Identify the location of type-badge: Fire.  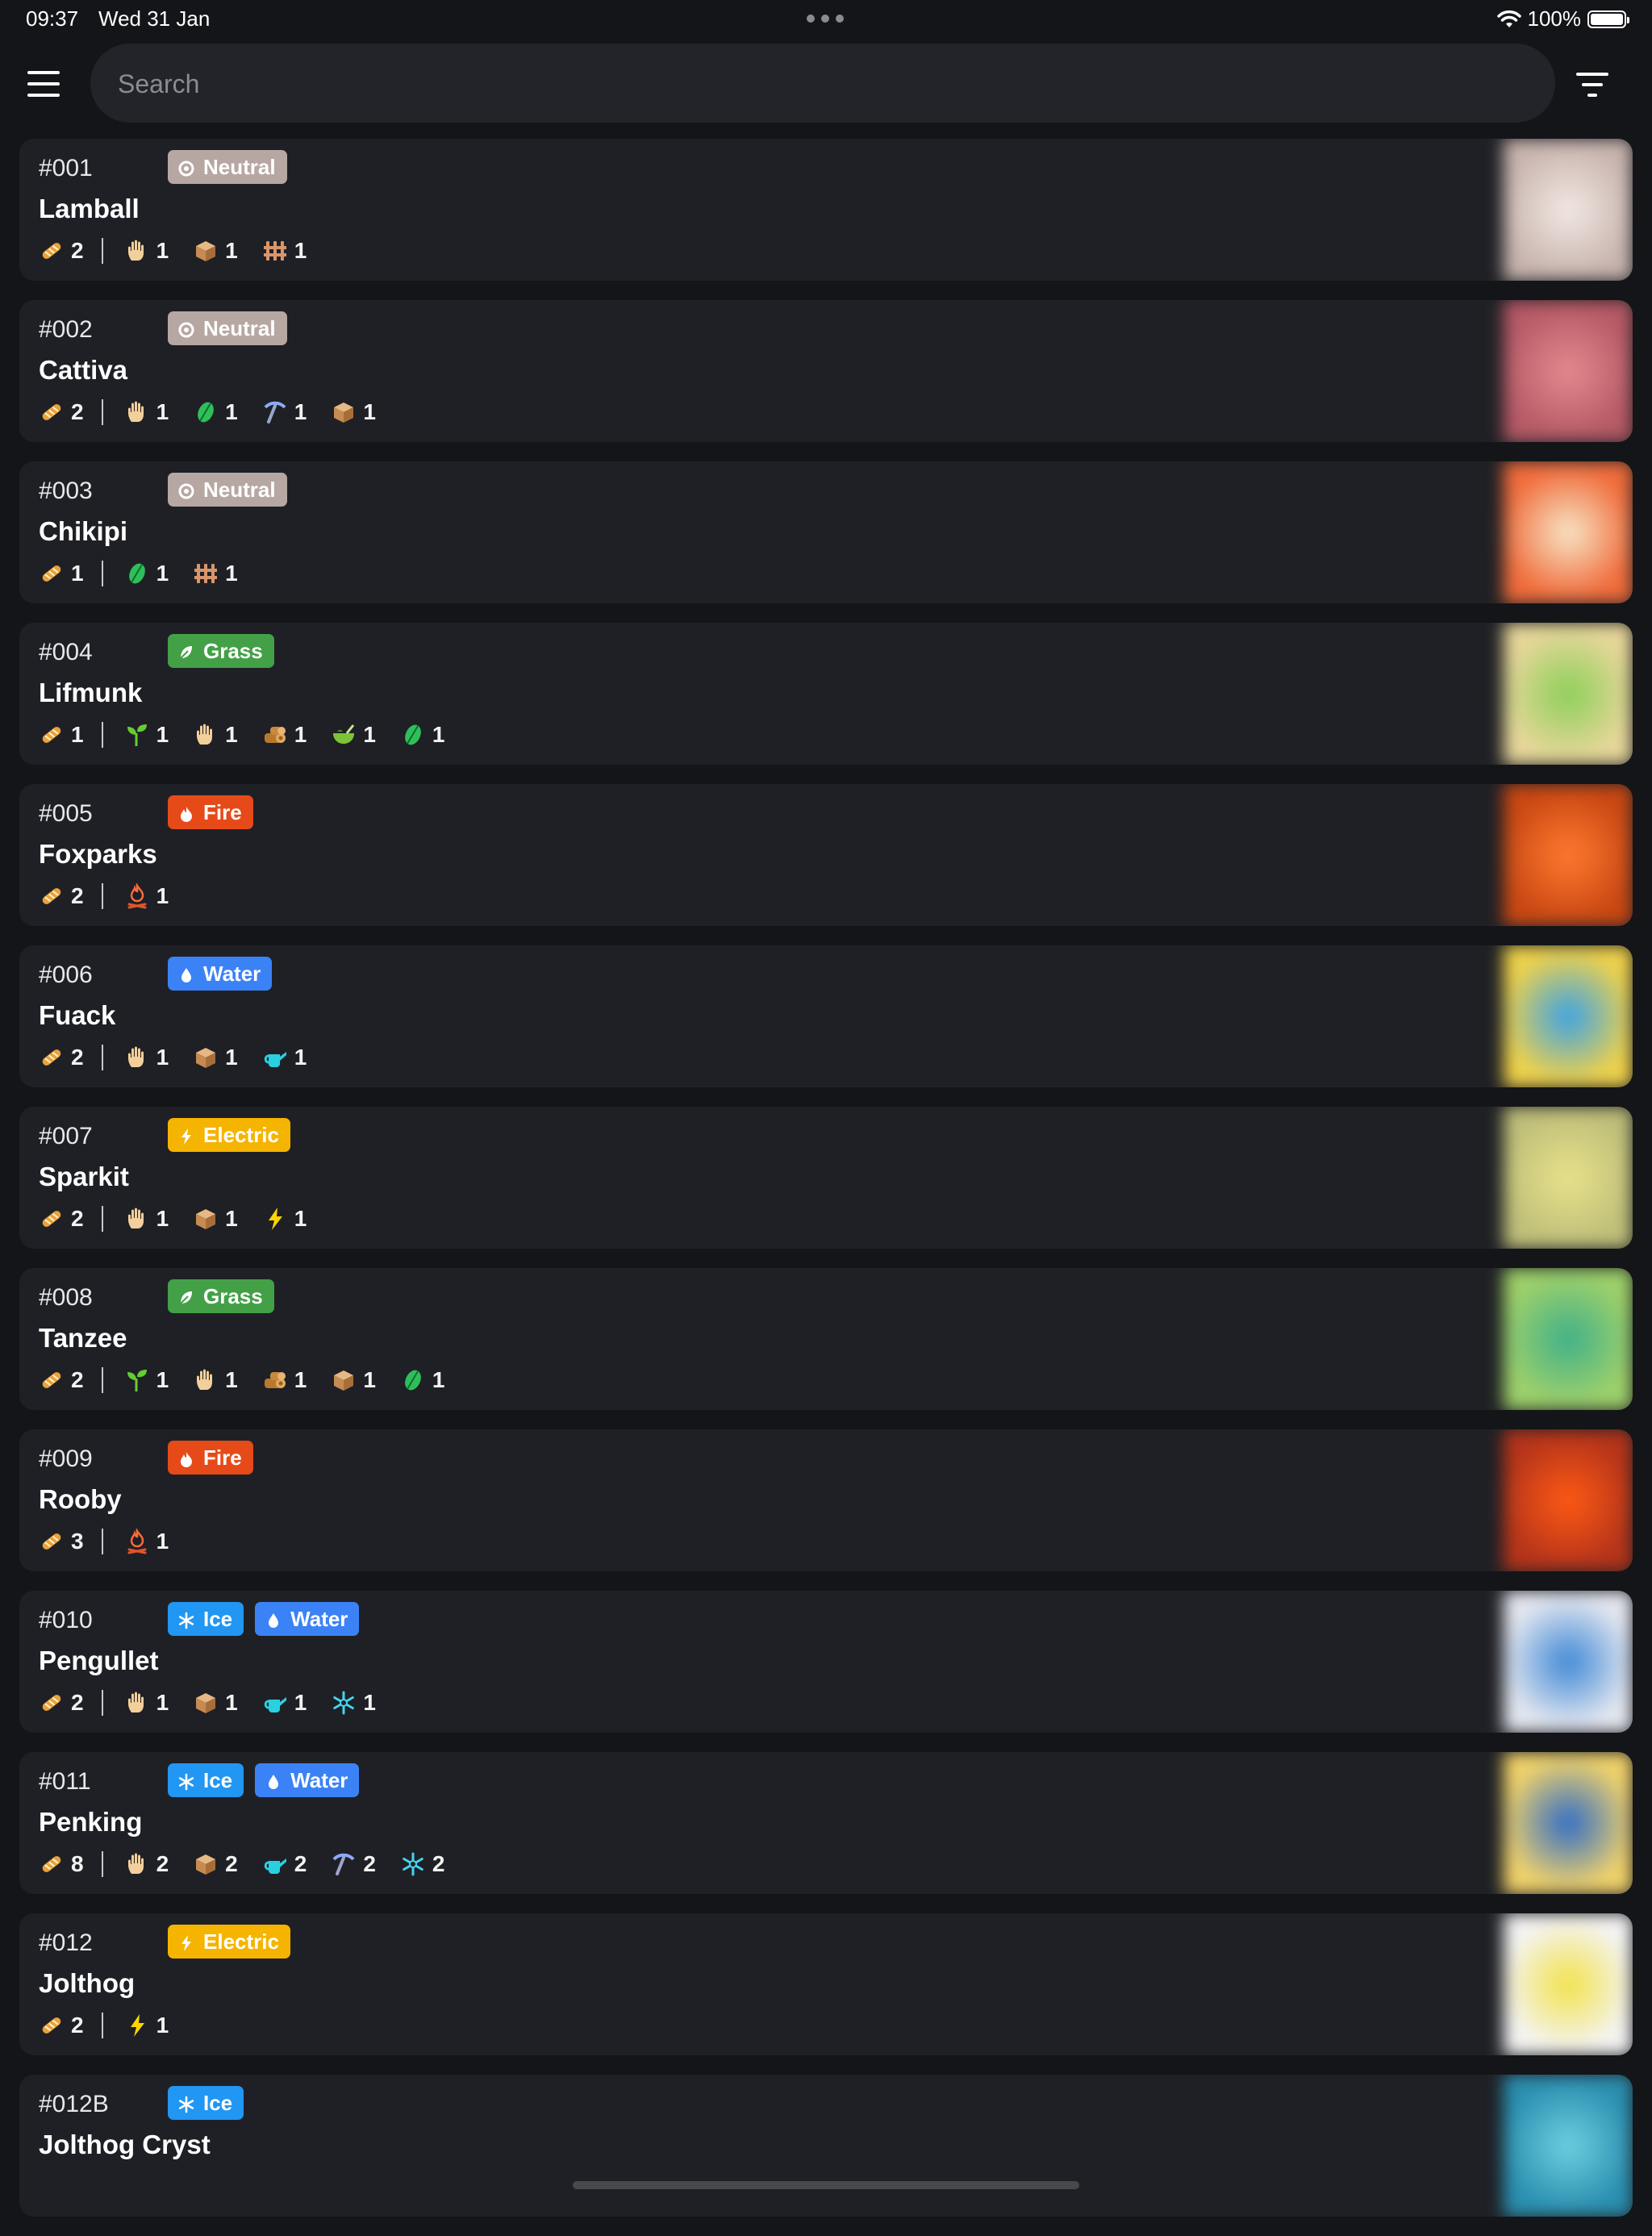
(210, 1458).